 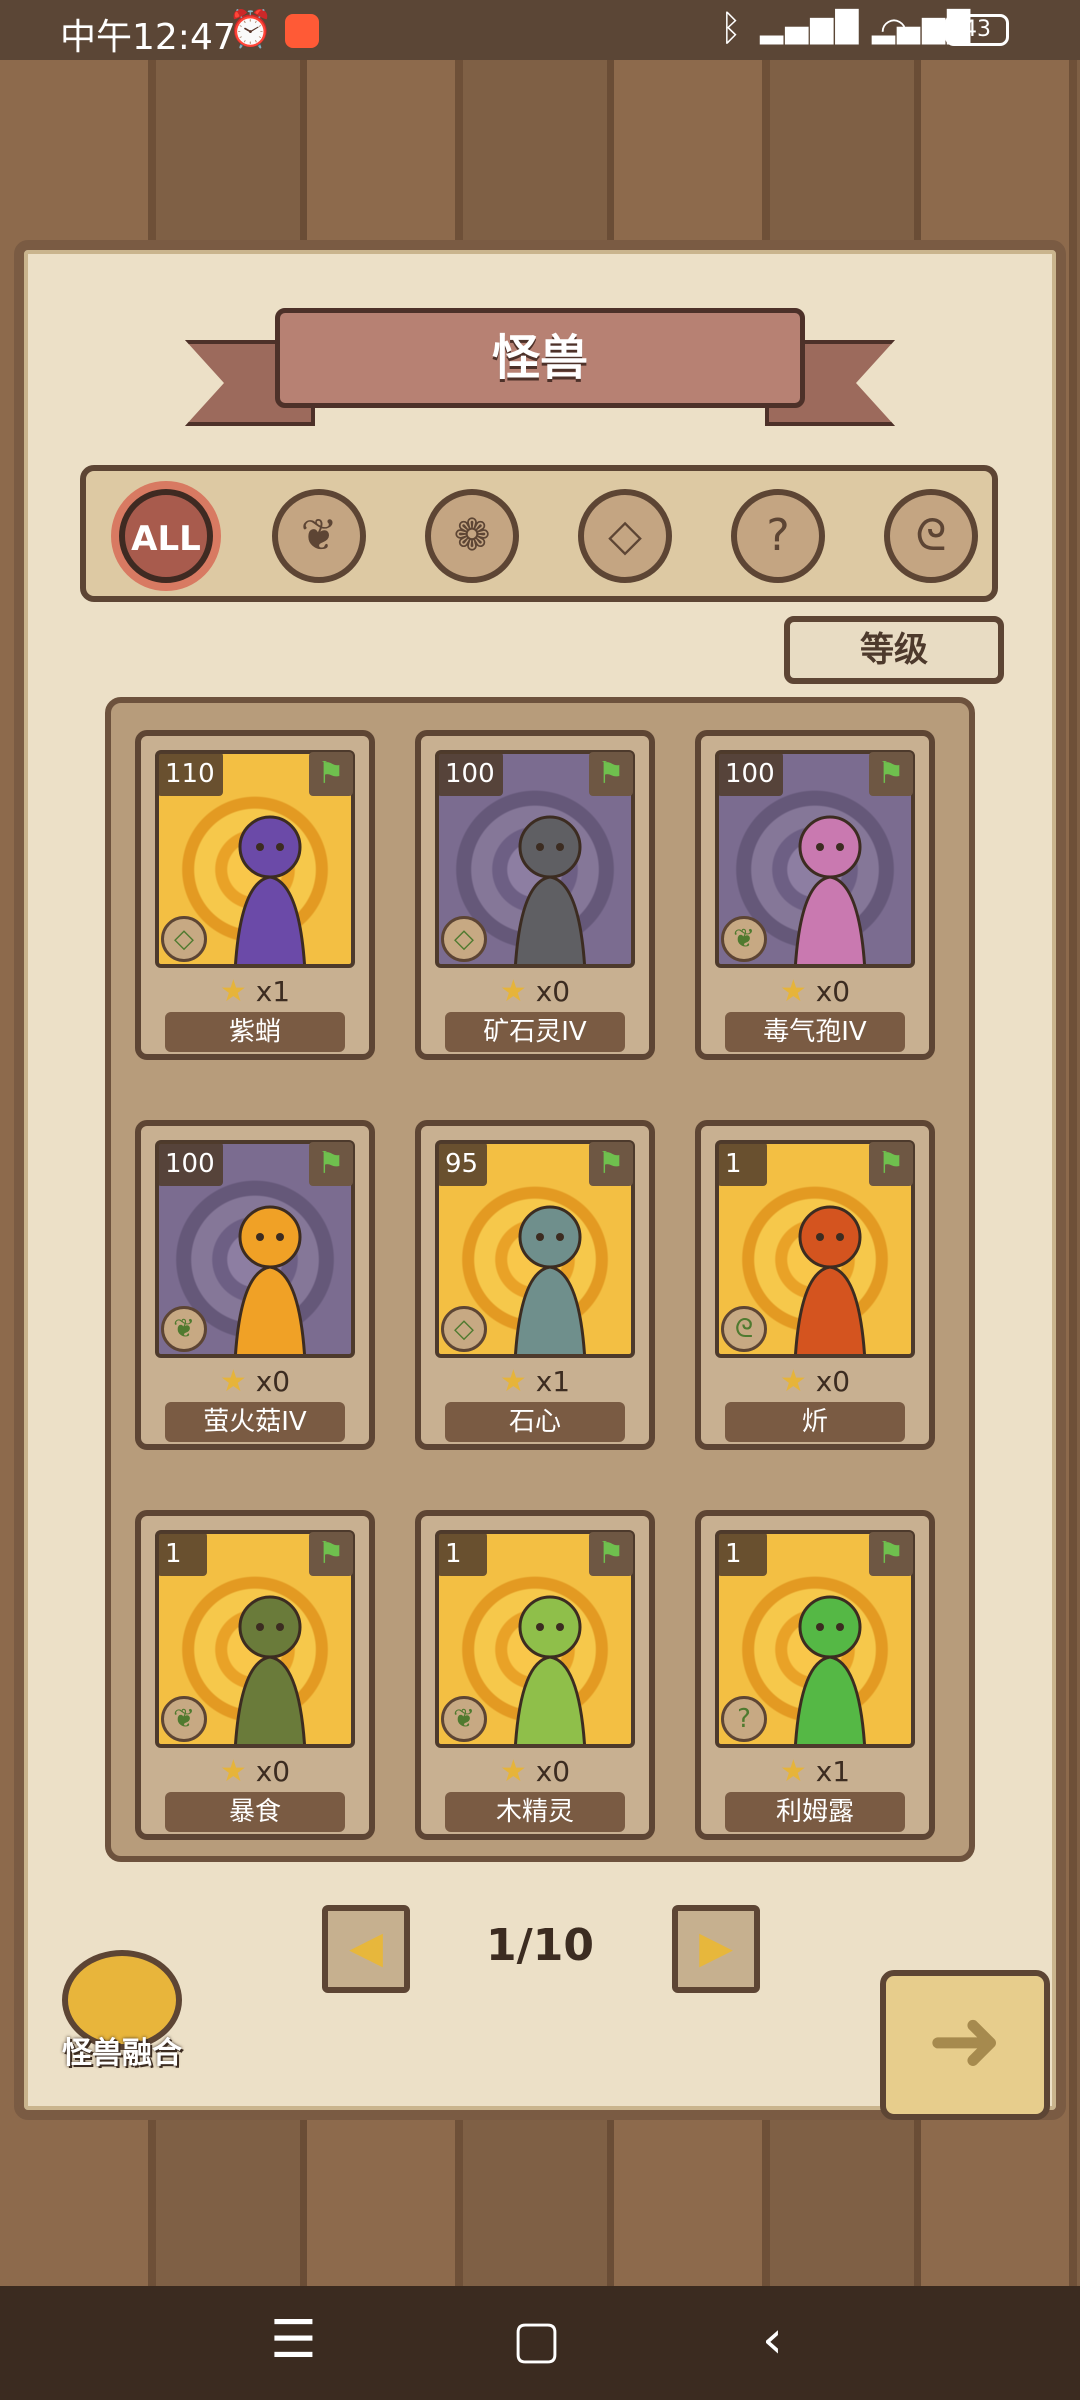 I want to click on sort-level-button: 等级, so click(x=894, y=650).